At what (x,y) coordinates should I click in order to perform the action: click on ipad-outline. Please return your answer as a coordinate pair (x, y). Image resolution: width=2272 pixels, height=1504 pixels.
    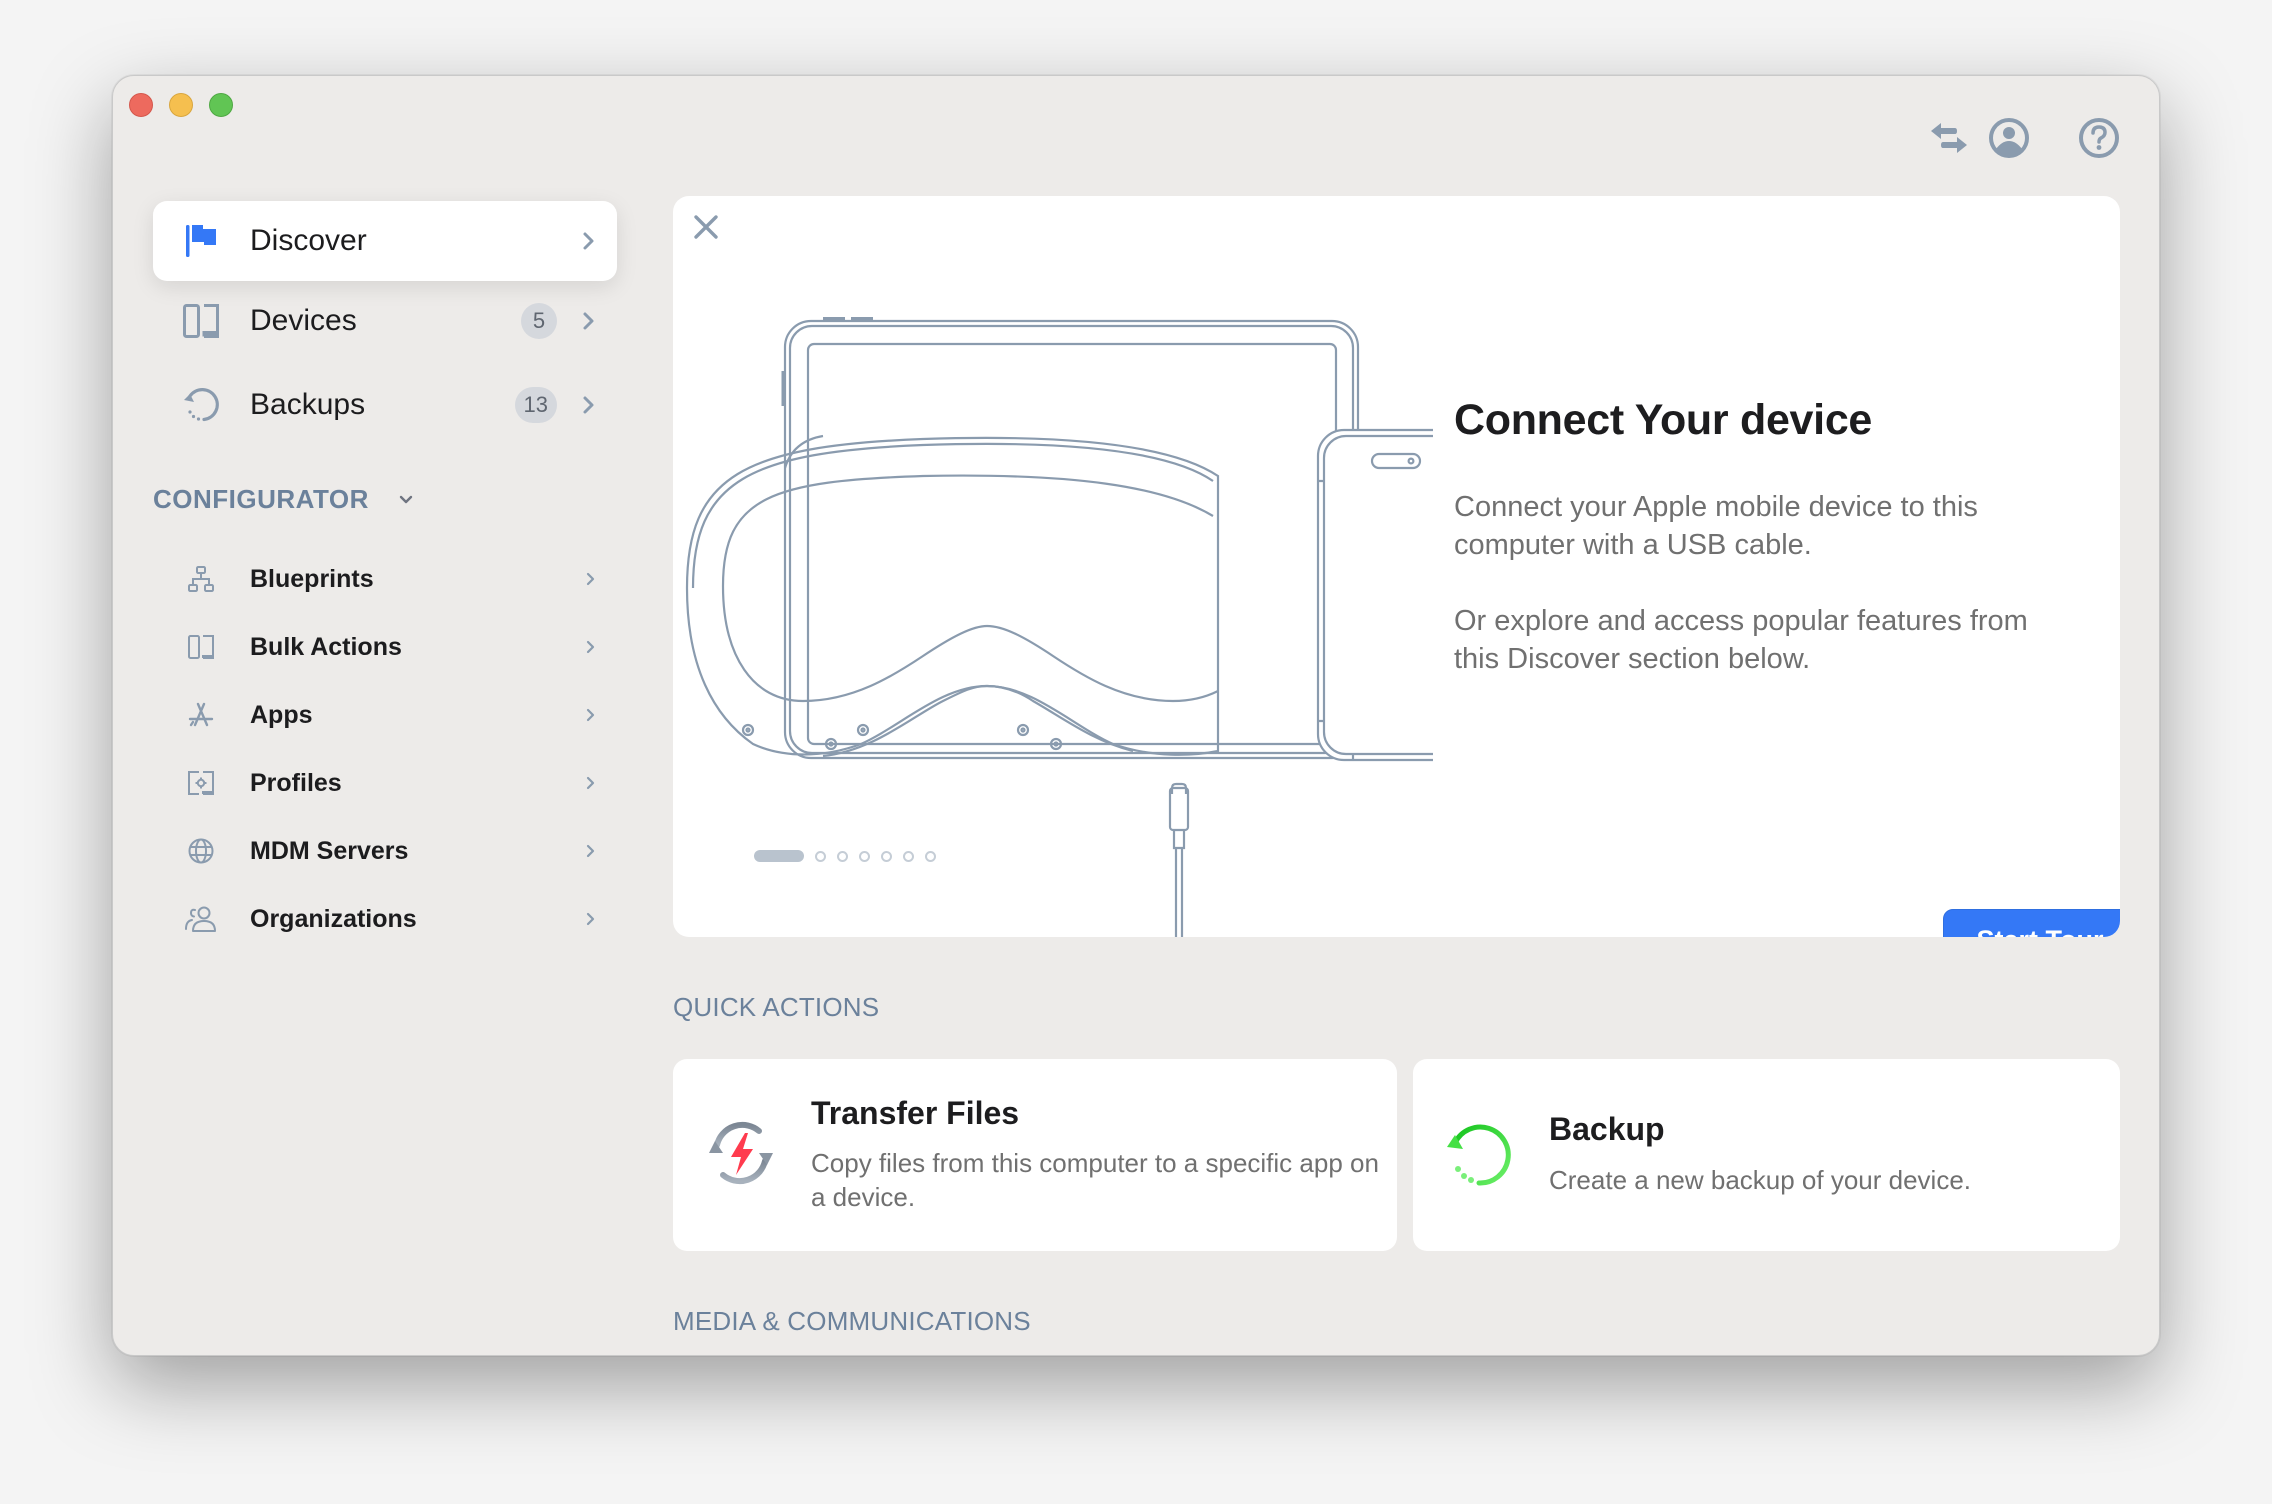
    Looking at the image, I should click on (1071, 539).